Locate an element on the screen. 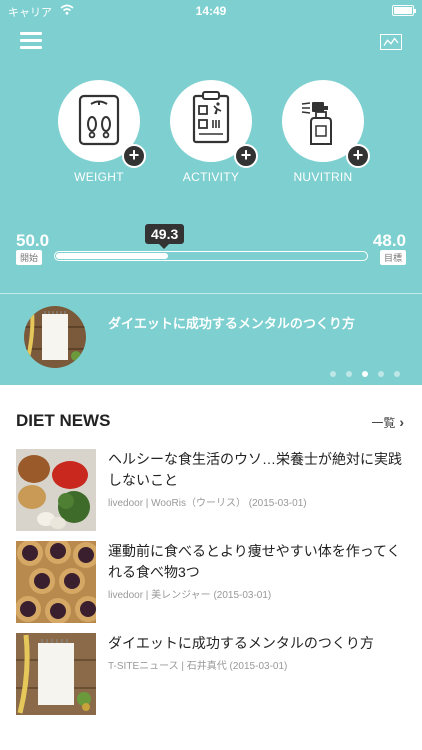 The height and width of the screenshot is (750, 422). feature-title: ダイエットに成功するメンタルのつくり方 is located at coordinates (231, 322).